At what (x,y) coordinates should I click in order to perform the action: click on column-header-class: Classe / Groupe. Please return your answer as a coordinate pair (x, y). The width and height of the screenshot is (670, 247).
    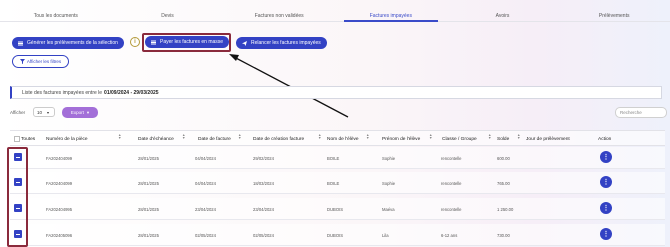
    Looking at the image, I should click on (459, 139).